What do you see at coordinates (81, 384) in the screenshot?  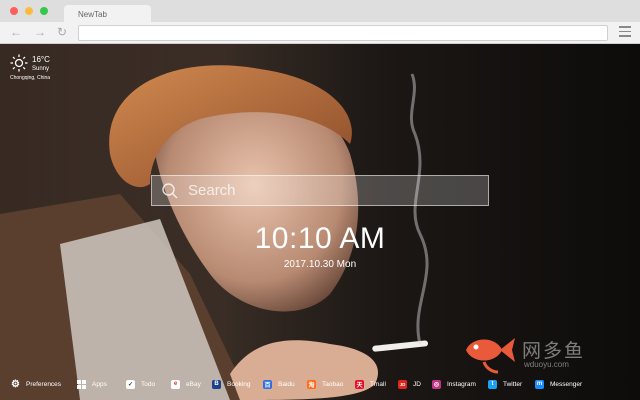 I see `grid-icon` at bounding box center [81, 384].